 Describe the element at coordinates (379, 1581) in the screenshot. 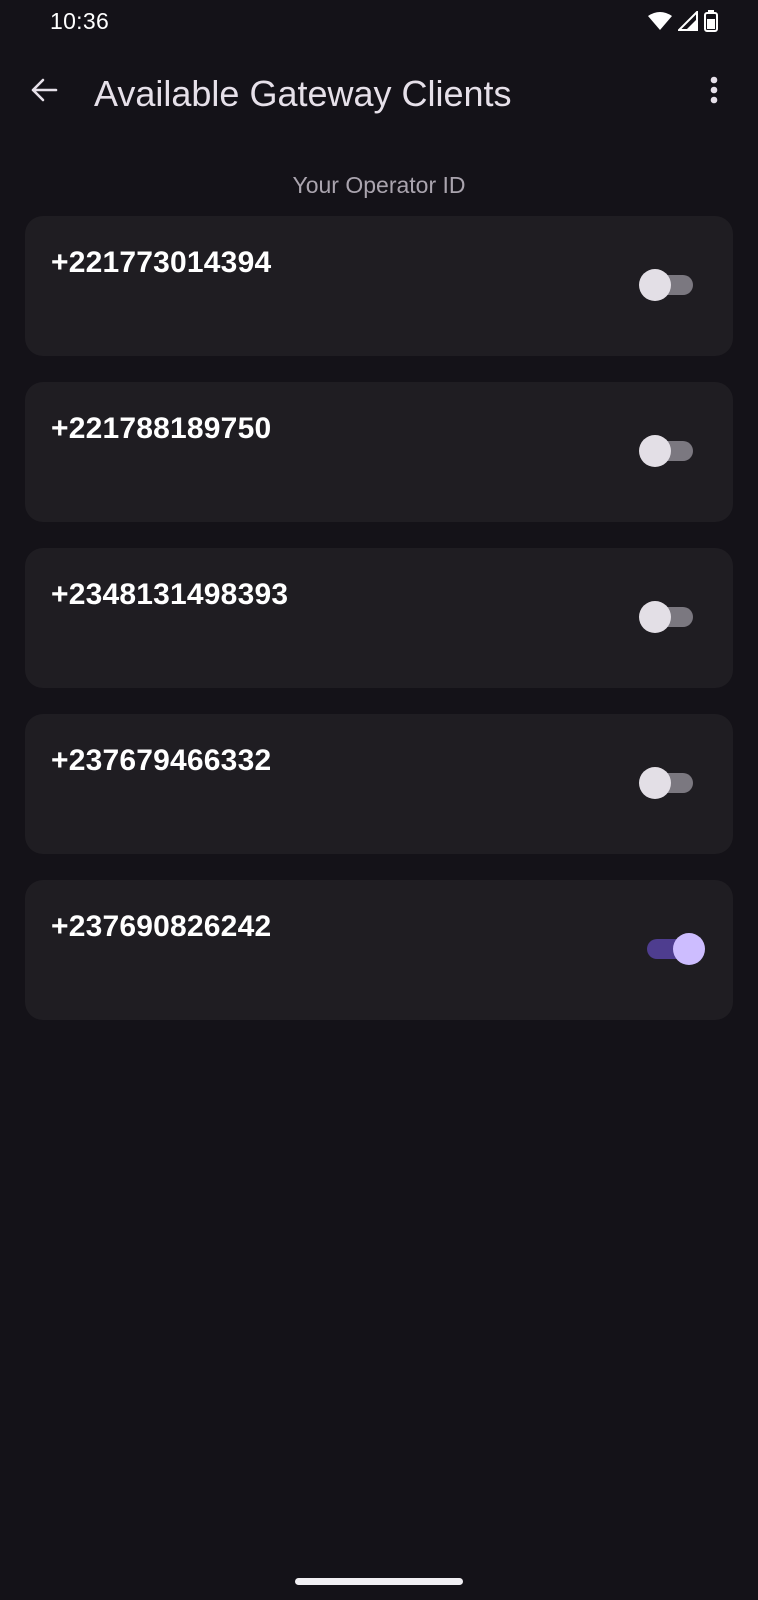

I see `home-indicator` at that location.